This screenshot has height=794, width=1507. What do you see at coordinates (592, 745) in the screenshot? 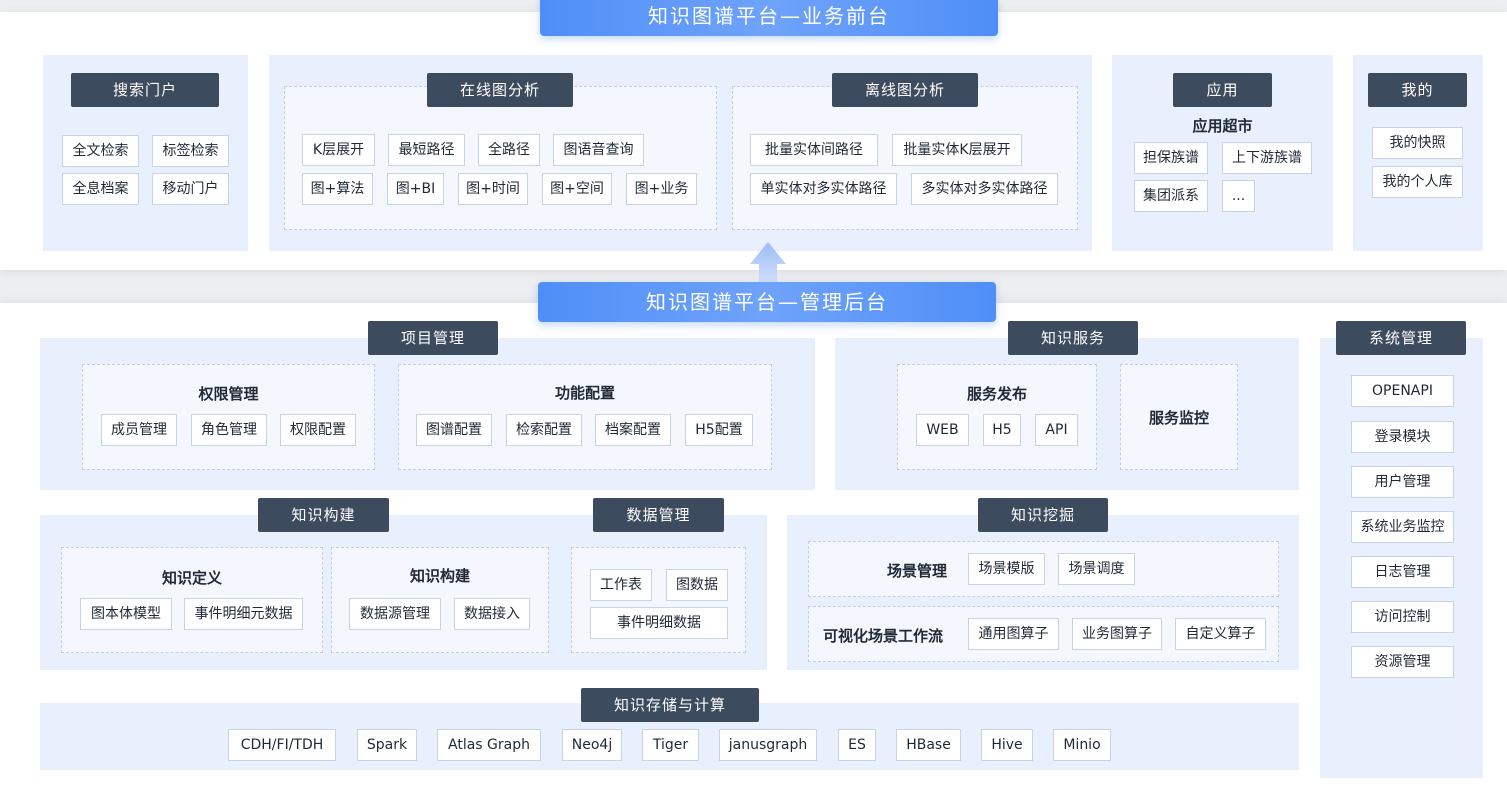
I see `storage-item-neo4j: Neo4j` at bounding box center [592, 745].